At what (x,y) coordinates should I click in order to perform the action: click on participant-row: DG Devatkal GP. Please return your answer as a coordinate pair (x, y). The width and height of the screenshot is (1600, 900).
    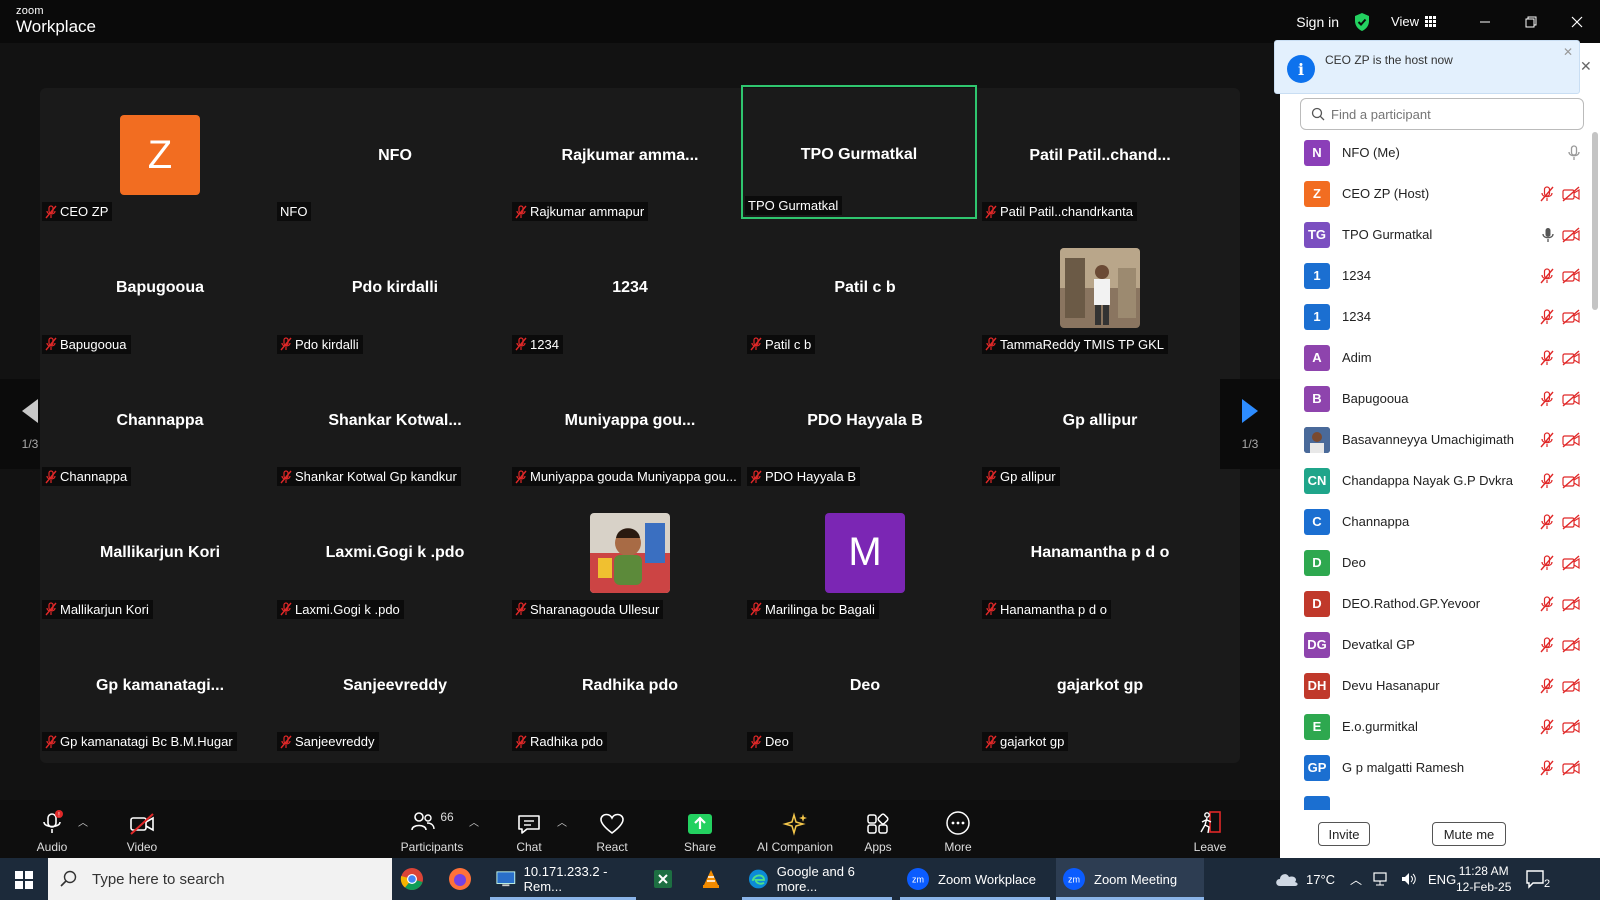
    Looking at the image, I should click on (1436, 644).